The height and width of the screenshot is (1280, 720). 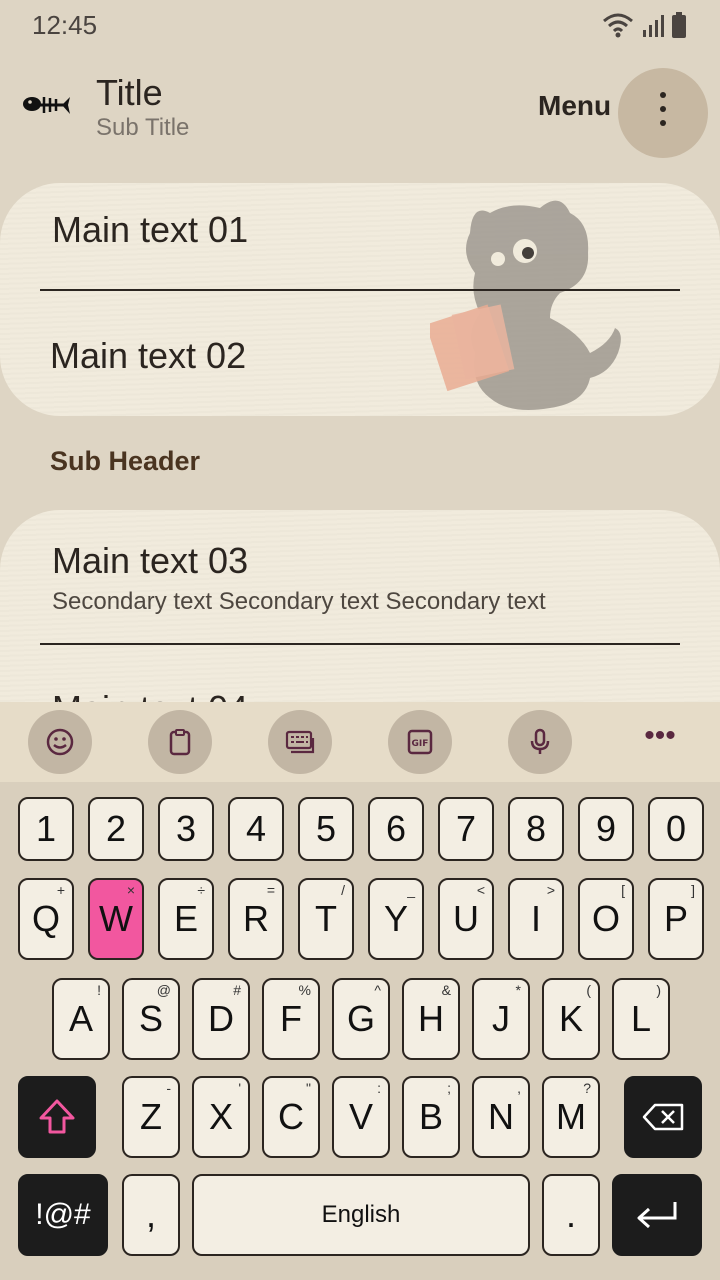 What do you see at coordinates (326, 919) in the screenshot?
I see `key-t: T /` at bounding box center [326, 919].